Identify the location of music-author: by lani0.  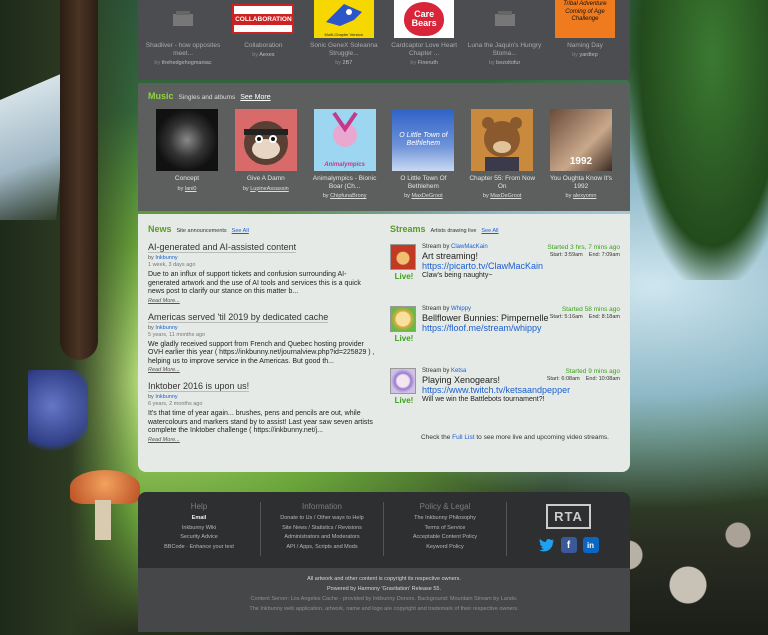
(187, 188).